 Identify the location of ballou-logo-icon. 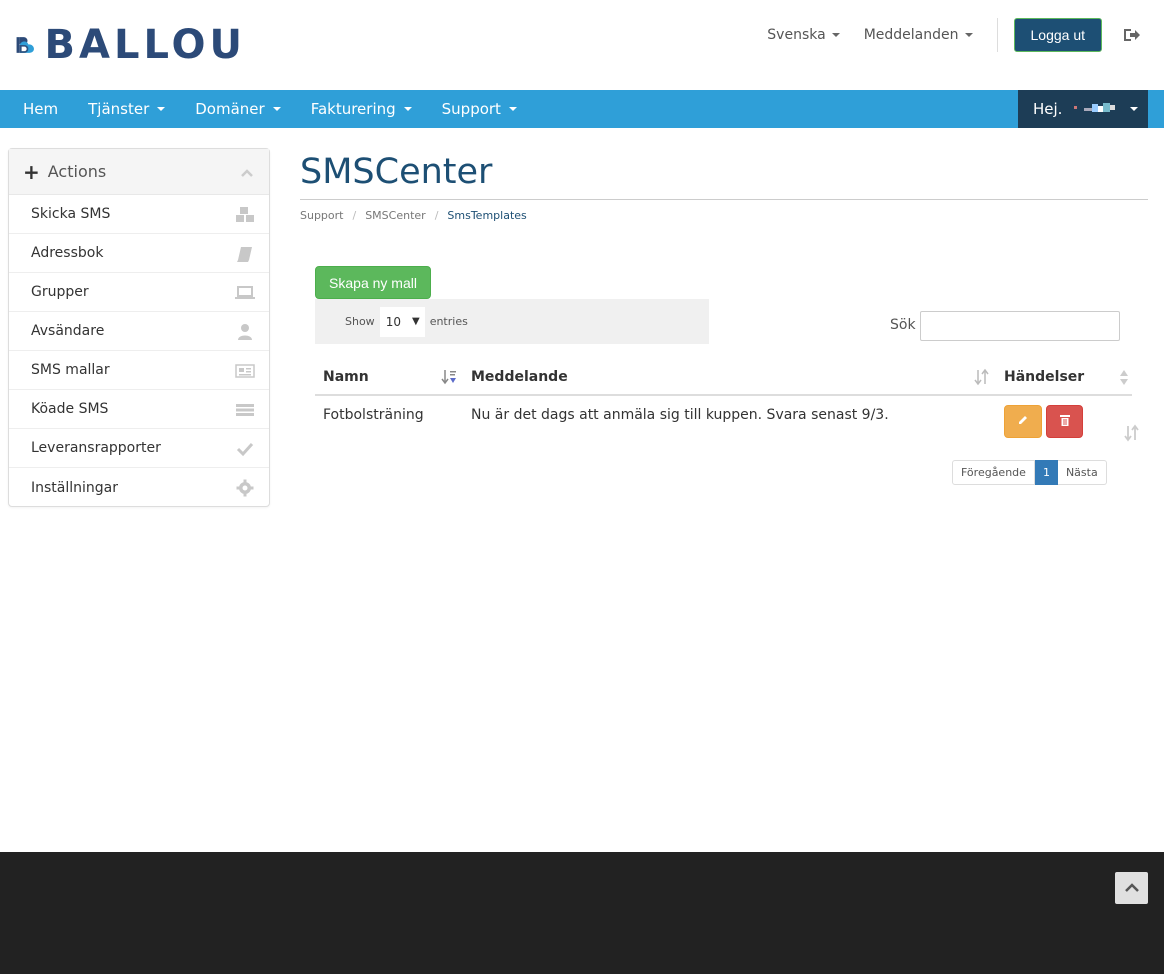
(25, 45).